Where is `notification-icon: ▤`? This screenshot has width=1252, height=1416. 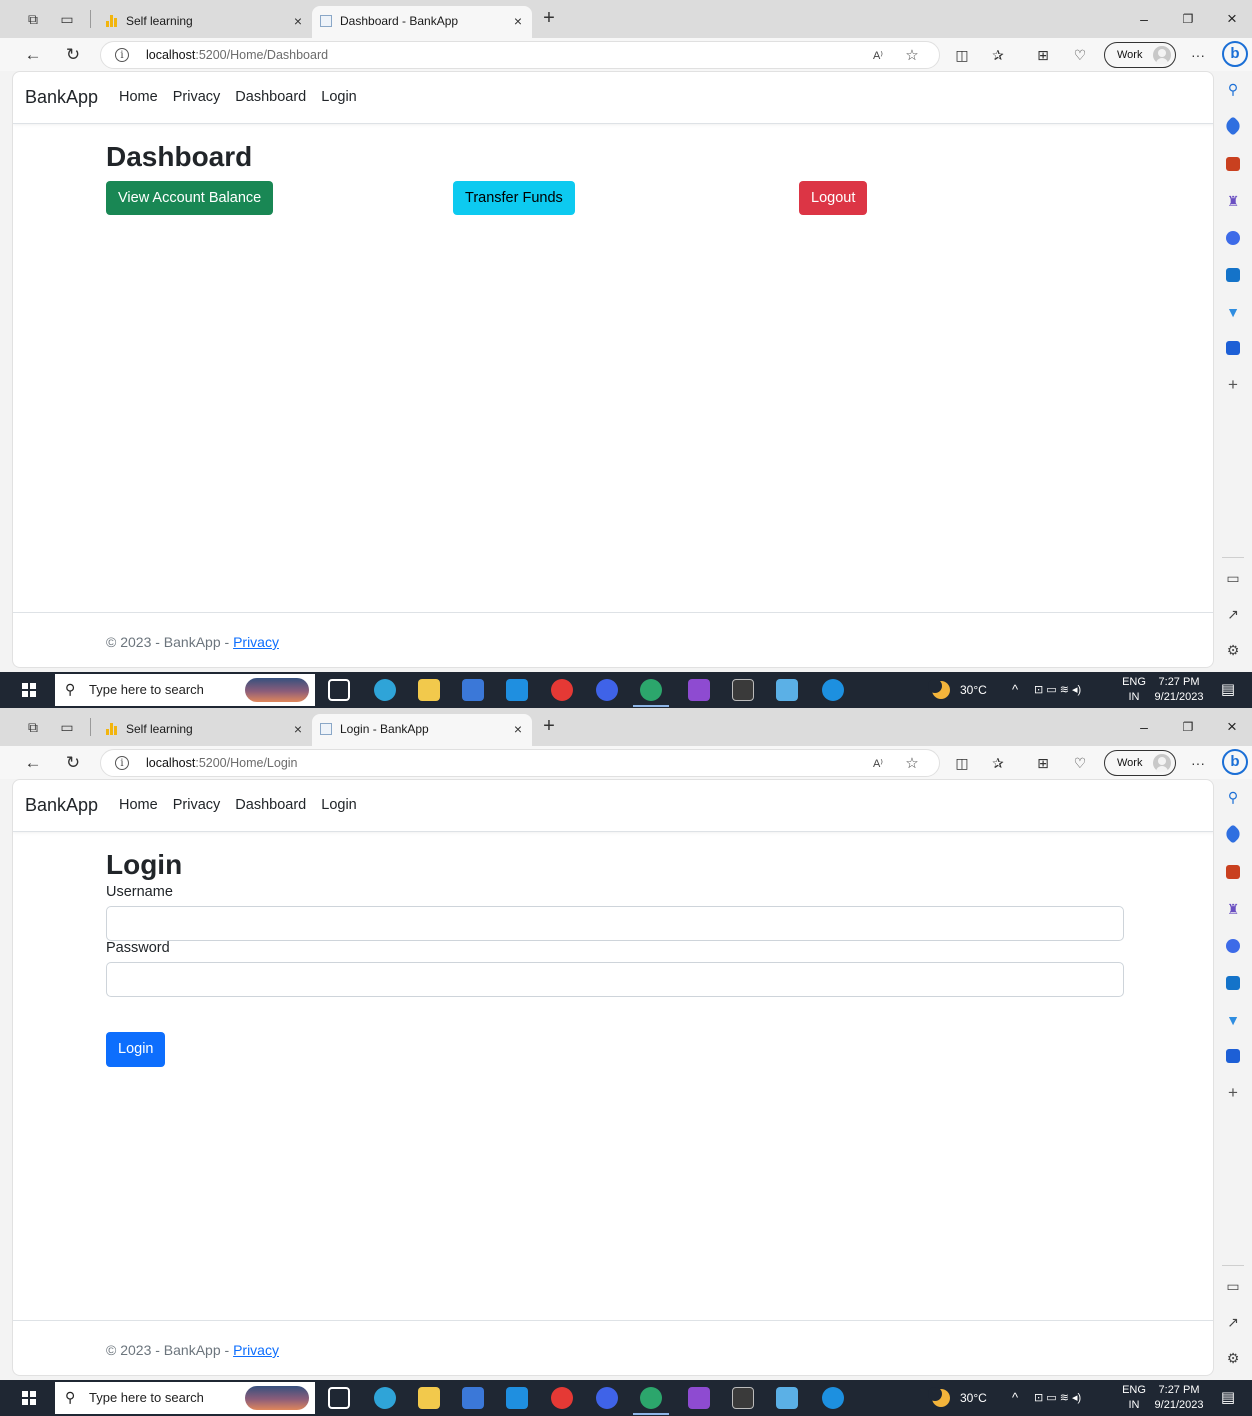
notification-icon: ▤ is located at coordinates (1228, 1398).